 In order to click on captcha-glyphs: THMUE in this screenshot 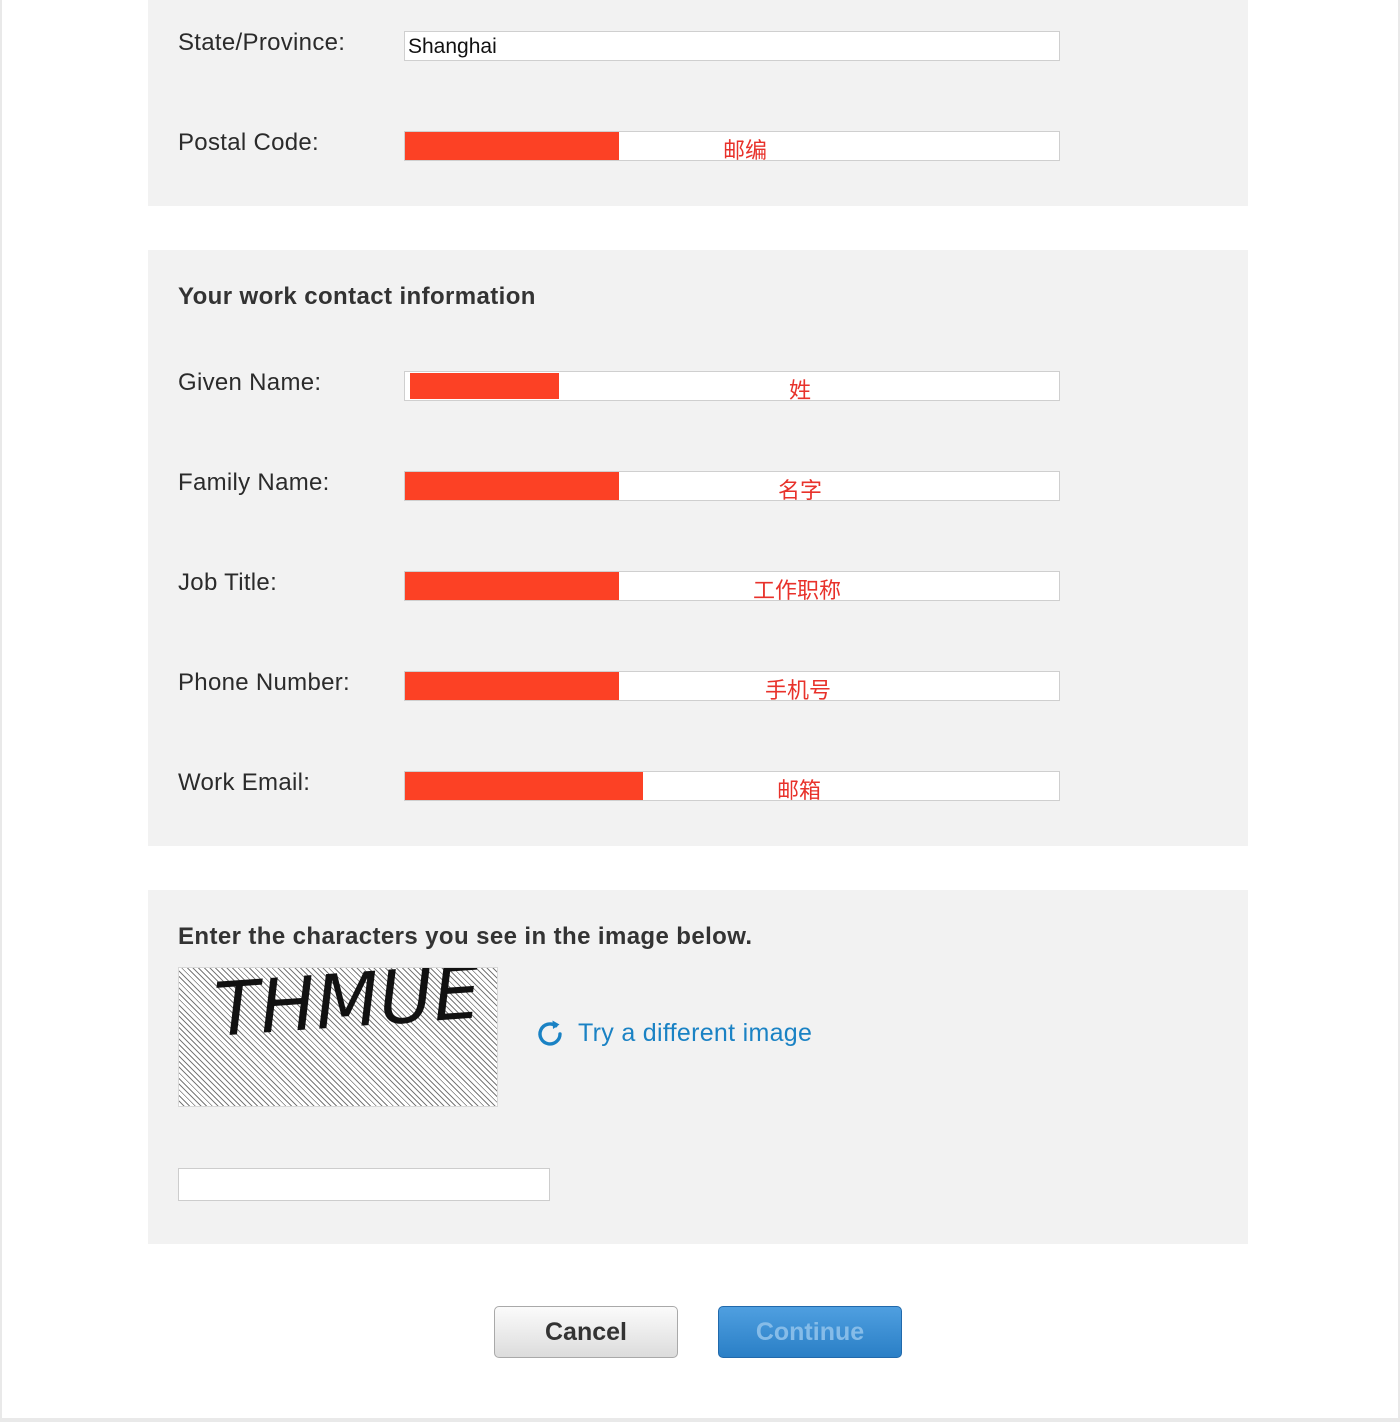, I will do `click(347, 1011)`.